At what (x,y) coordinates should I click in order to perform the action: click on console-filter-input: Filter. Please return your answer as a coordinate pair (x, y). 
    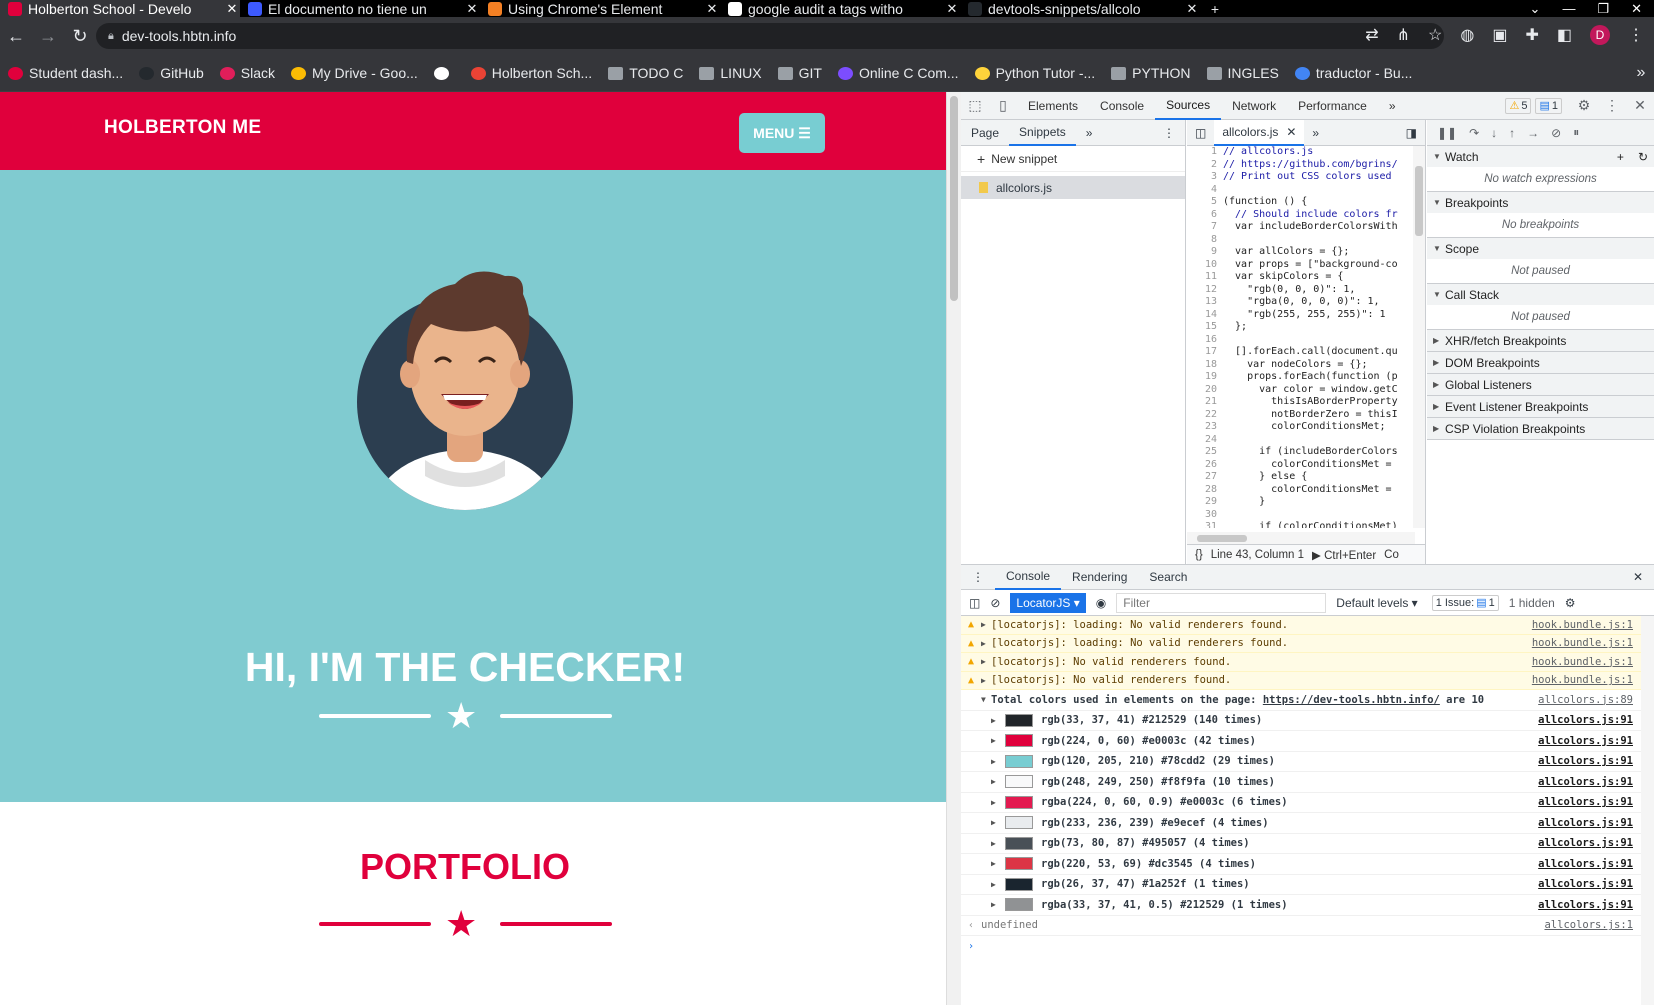
    Looking at the image, I should click on (1221, 602).